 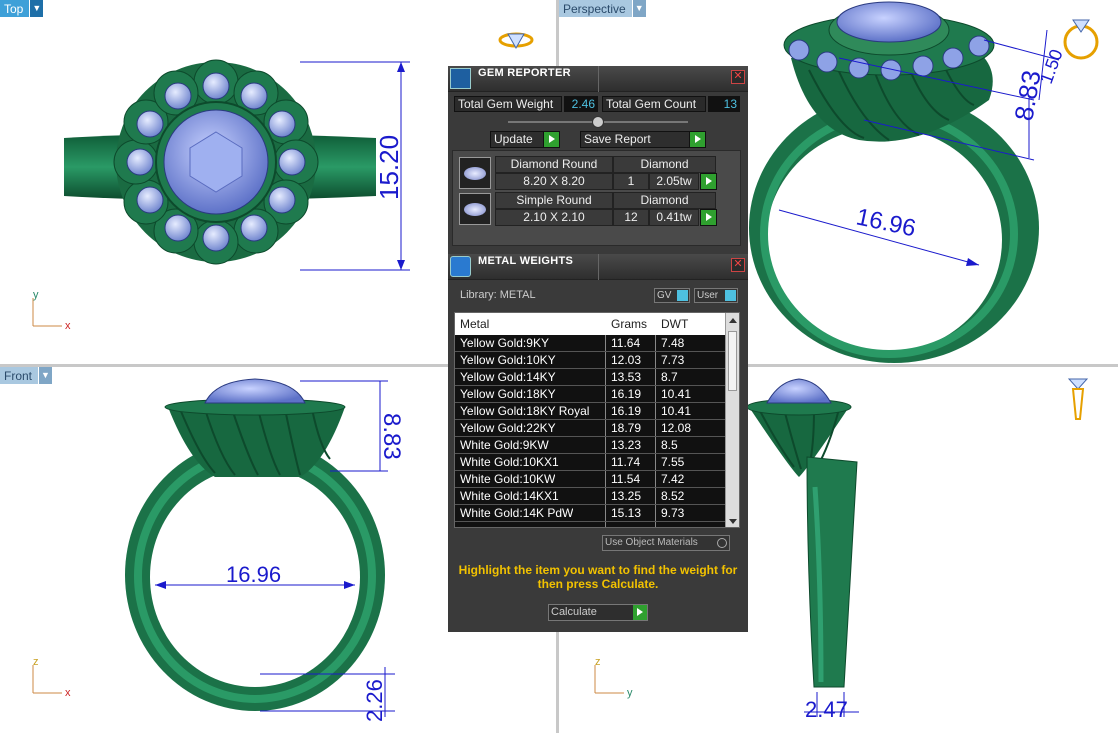 I want to click on scroll-thumb, so click(x=732, y=361).